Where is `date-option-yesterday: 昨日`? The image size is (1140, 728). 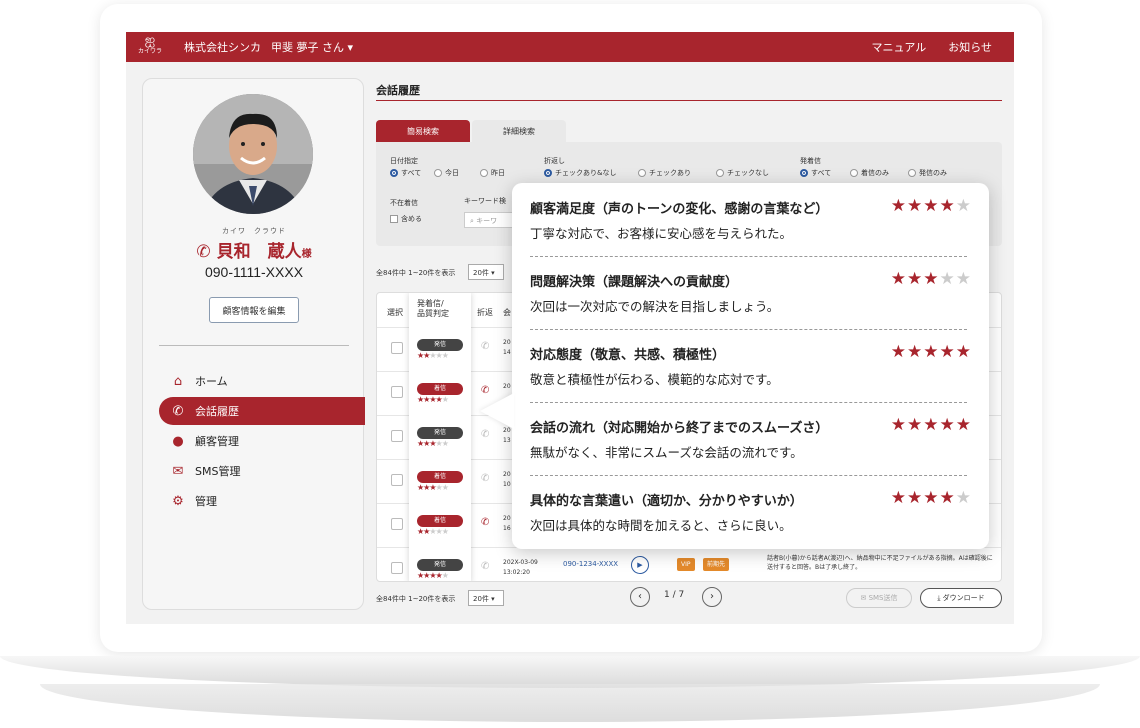
date-option-yesterday: 昨日 is located at coordinates (492, 173).